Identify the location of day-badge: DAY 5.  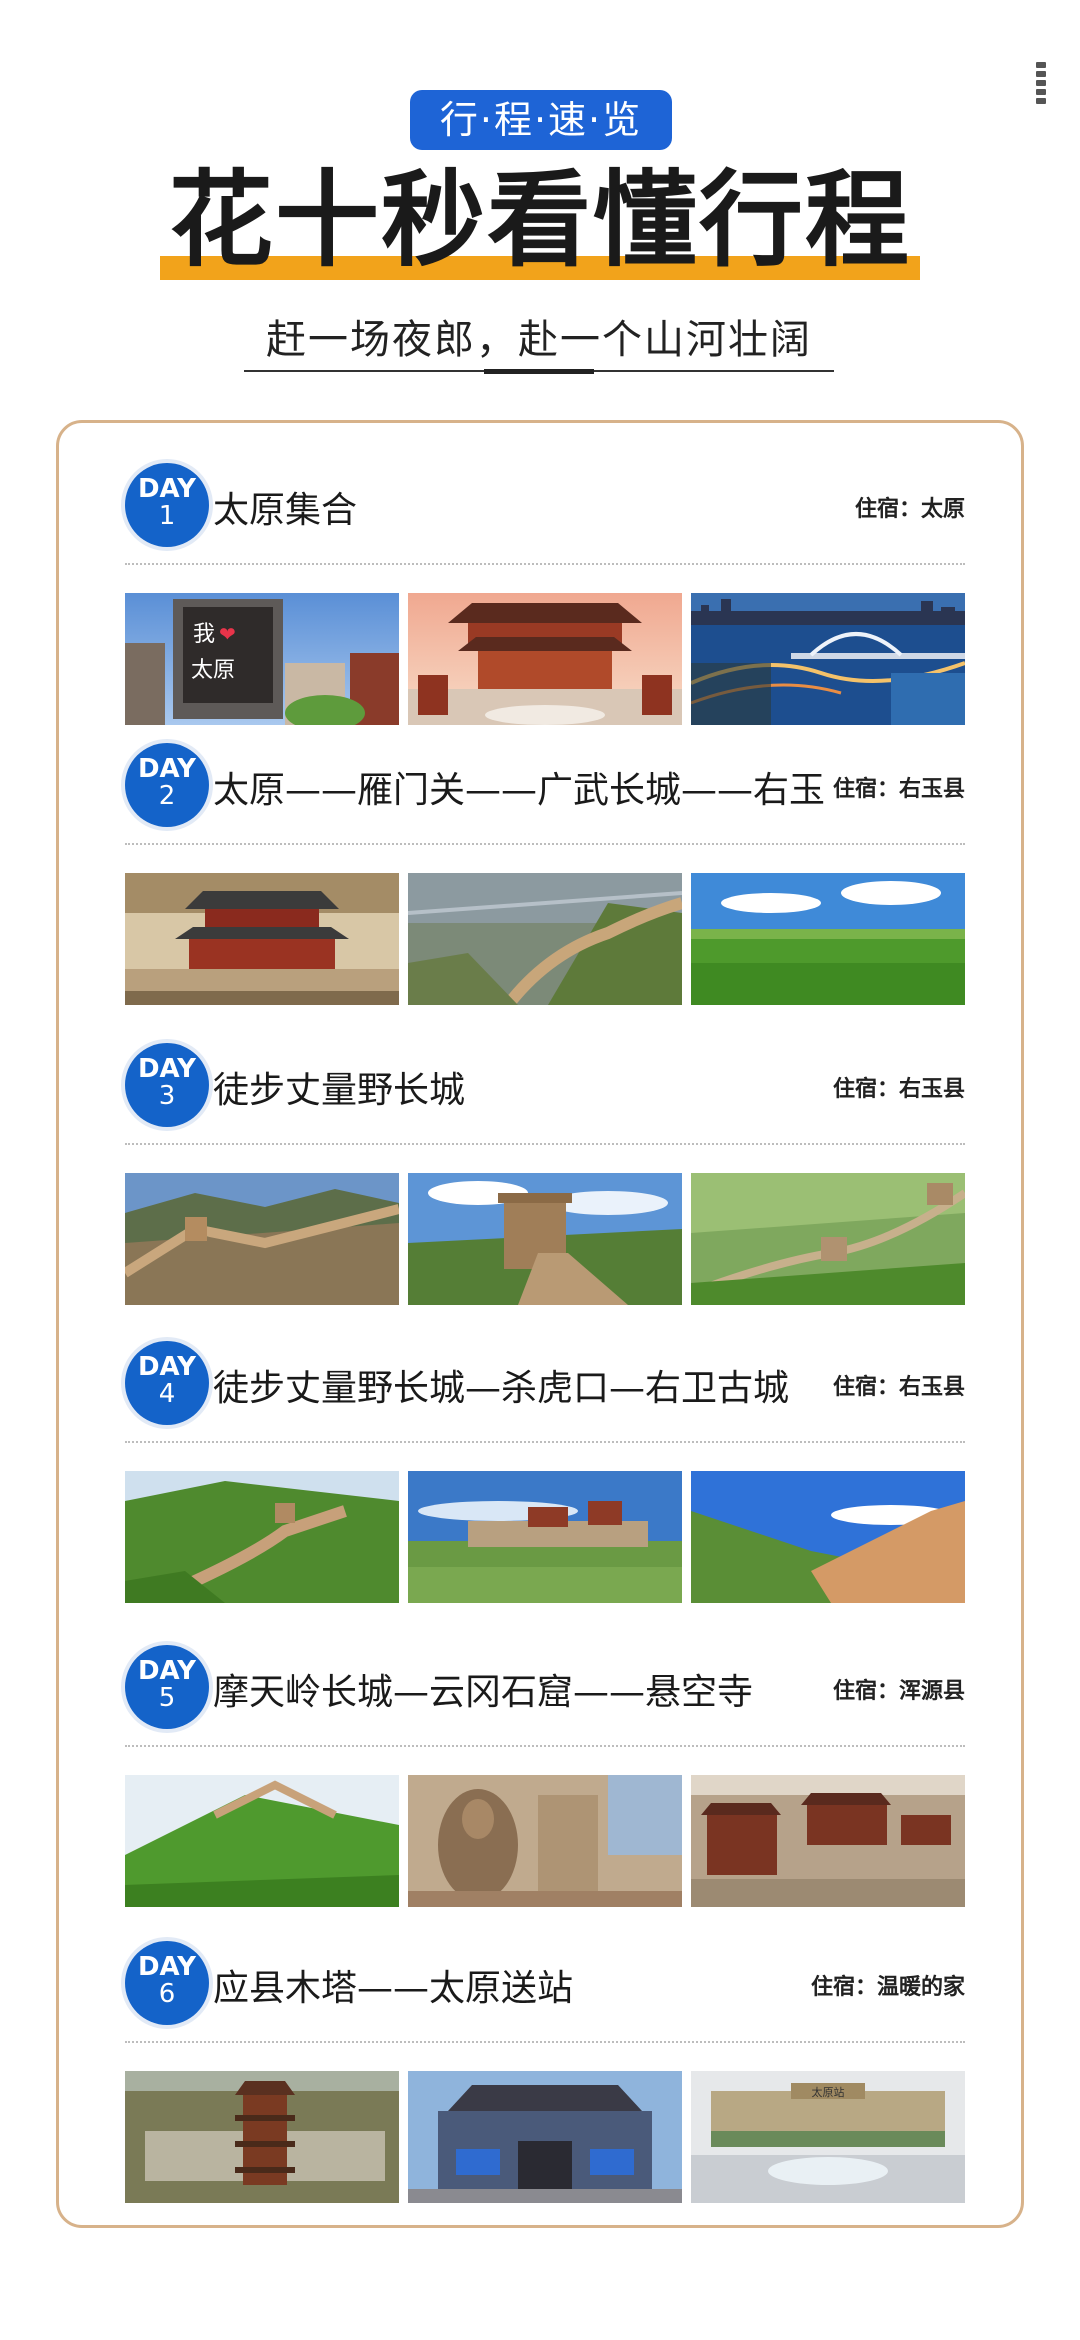
(167, 1687).